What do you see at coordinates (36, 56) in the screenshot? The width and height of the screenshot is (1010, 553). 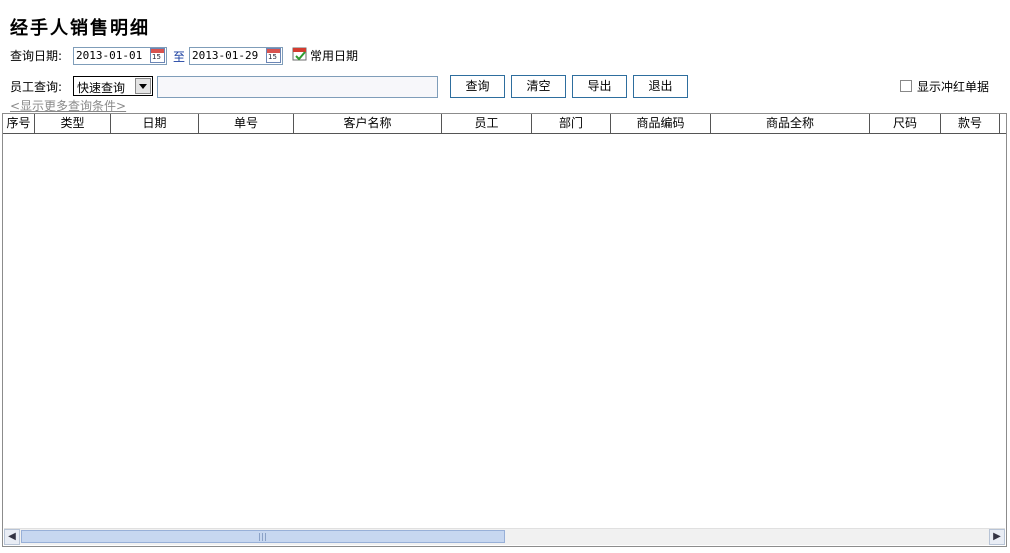 I see `query-date-label: 查询日期:` at bounding box center [36, 56].